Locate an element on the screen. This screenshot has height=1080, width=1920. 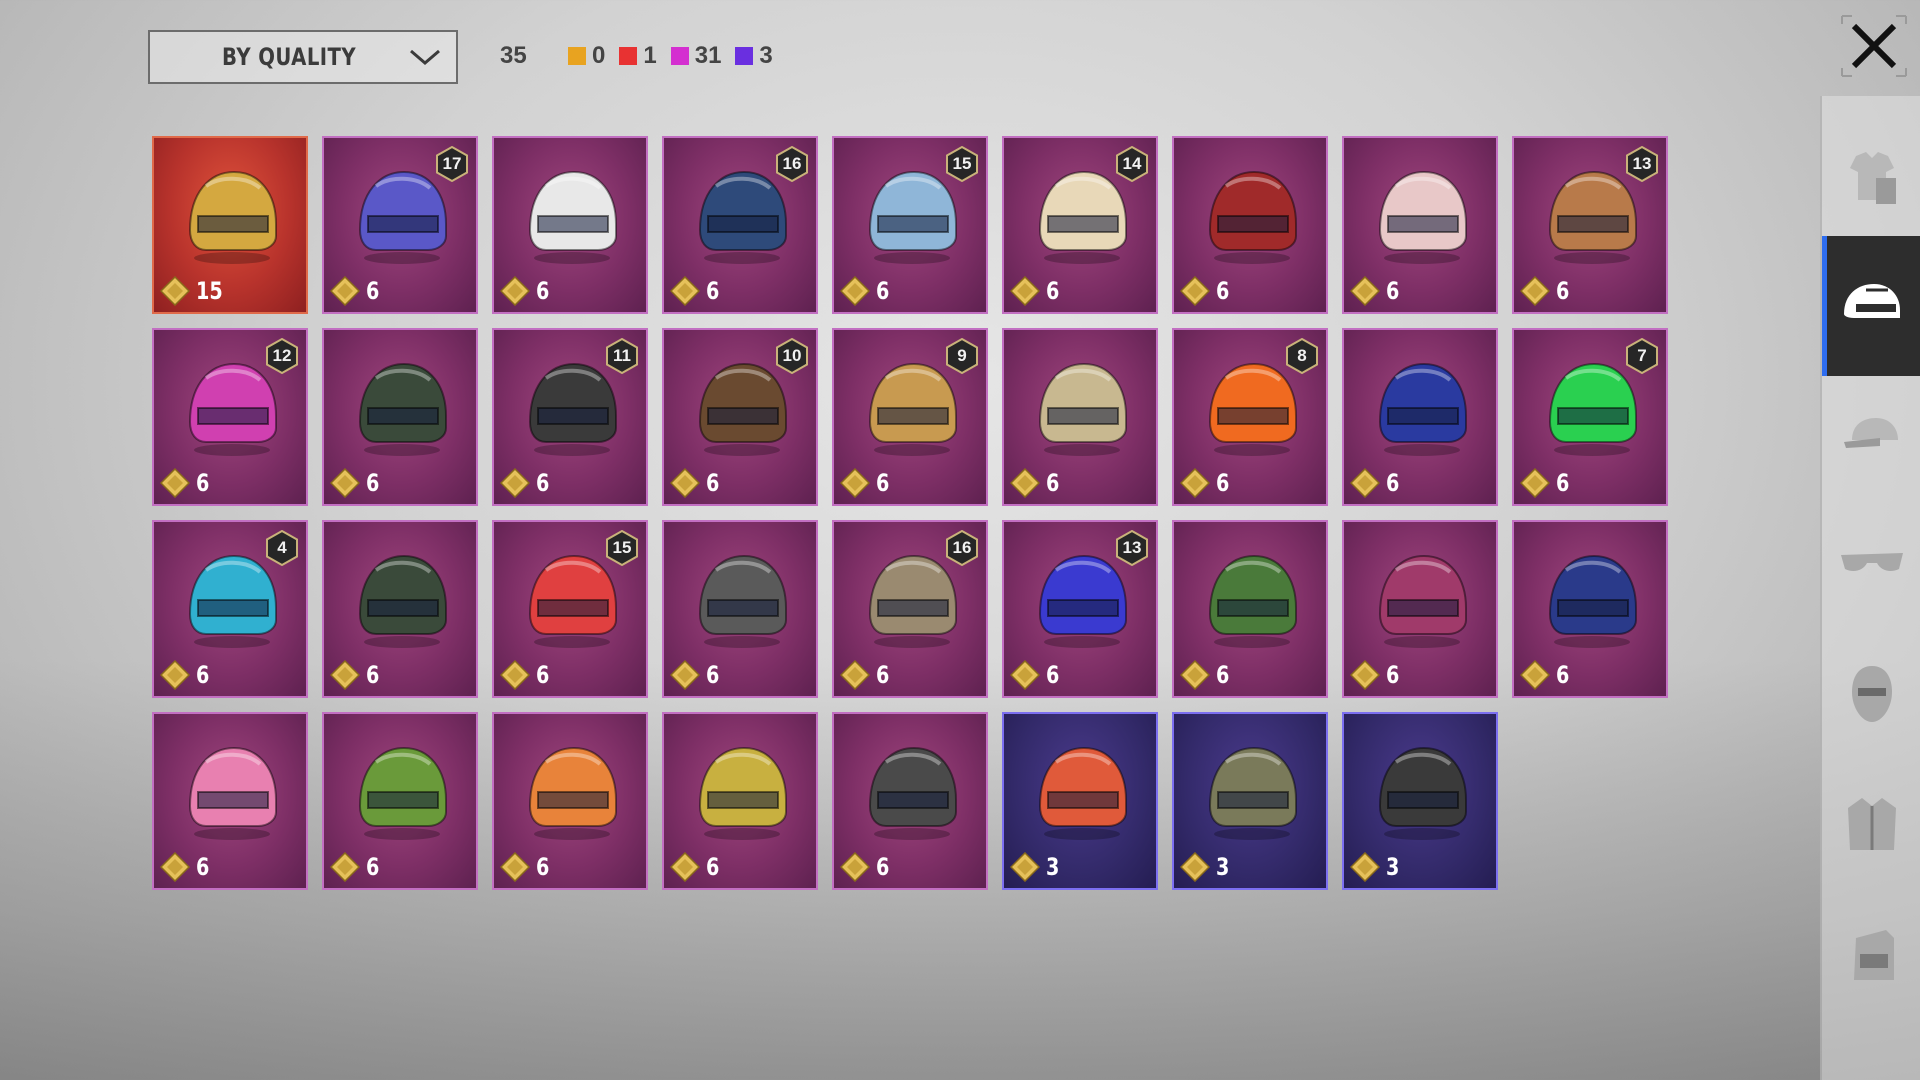
helmet-item-card: 9 6 is located at coordinates (910, 417).